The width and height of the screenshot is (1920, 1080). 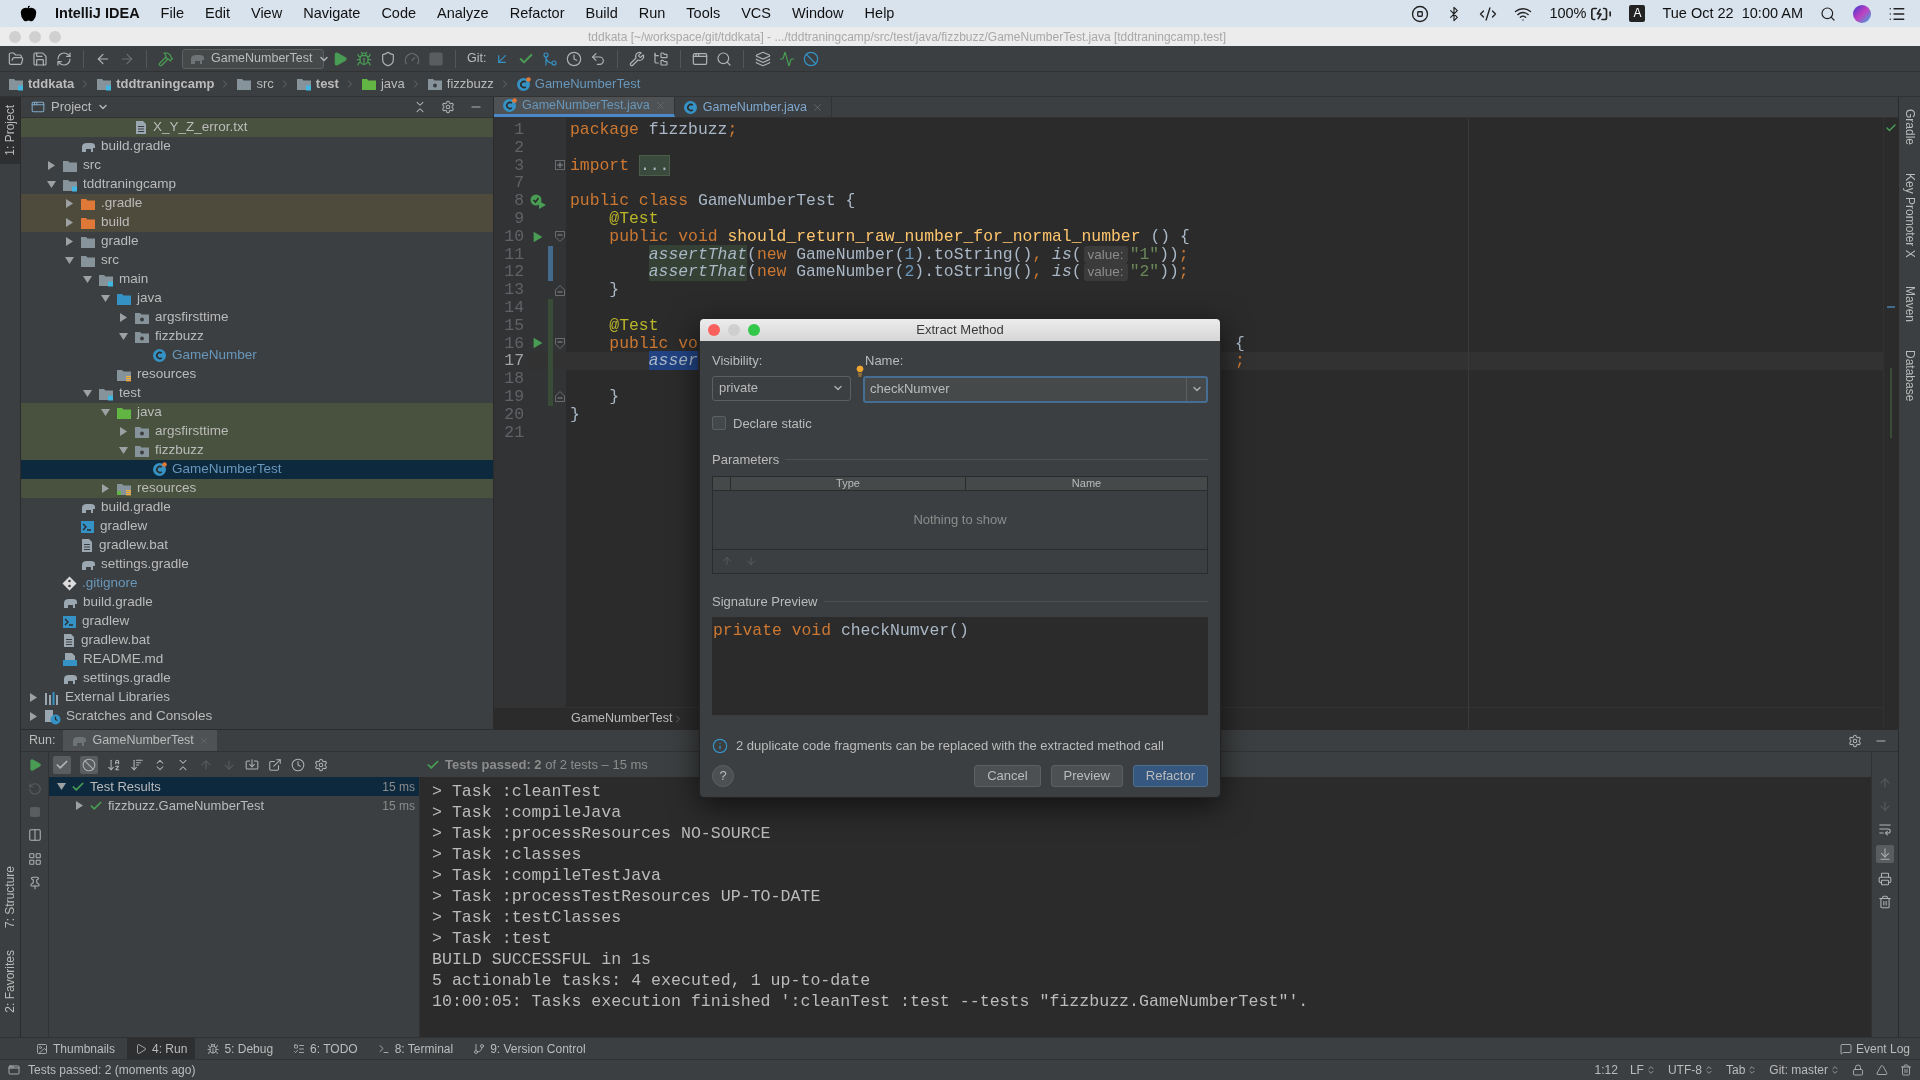 What do you see at coordinates (899, 236) in the screenshot?
I see `code-line: public void should_return_raw_number_for_normal_number () {` at bounding box center [899, 236].